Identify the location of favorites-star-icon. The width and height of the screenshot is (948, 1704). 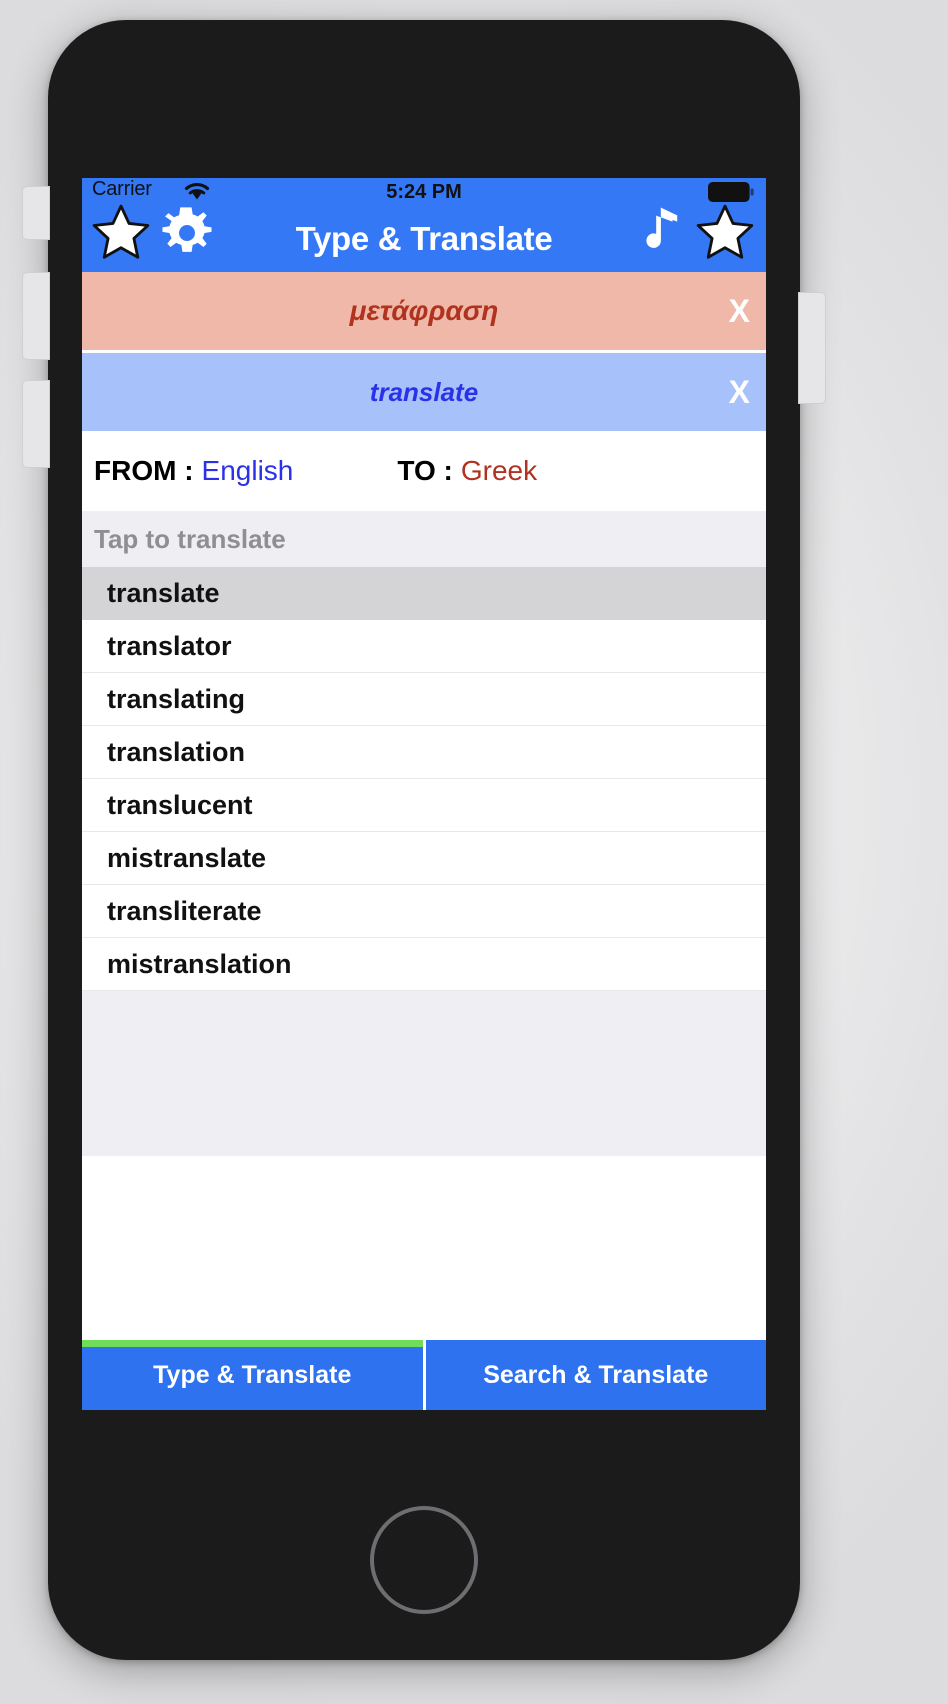
(121, 233).